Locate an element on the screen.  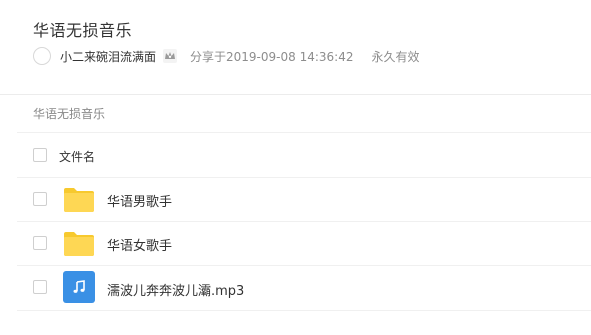
file-name: 濡波儿奔奔波儿灞.mp3 is located at coordinates (175, 289).